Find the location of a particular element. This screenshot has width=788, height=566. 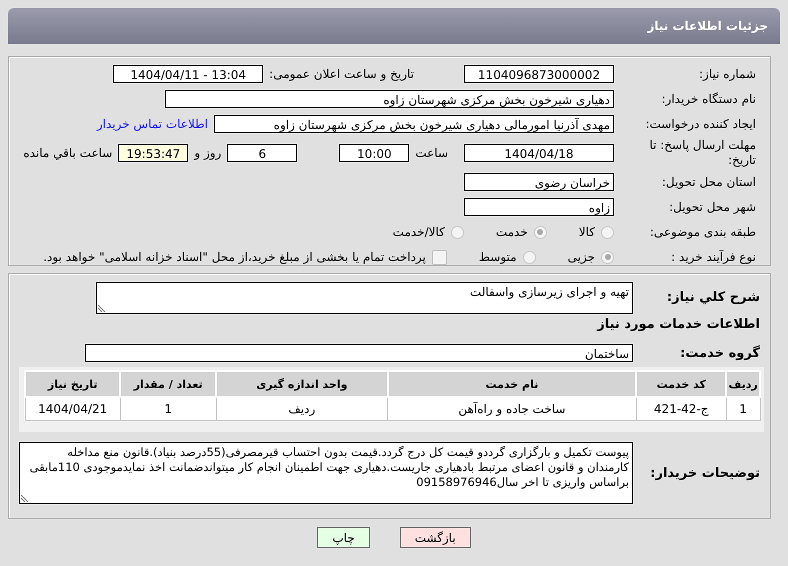

description-text: تهیه و اجرای زیرسازی واسفالت is located at coordinates (549, 292).